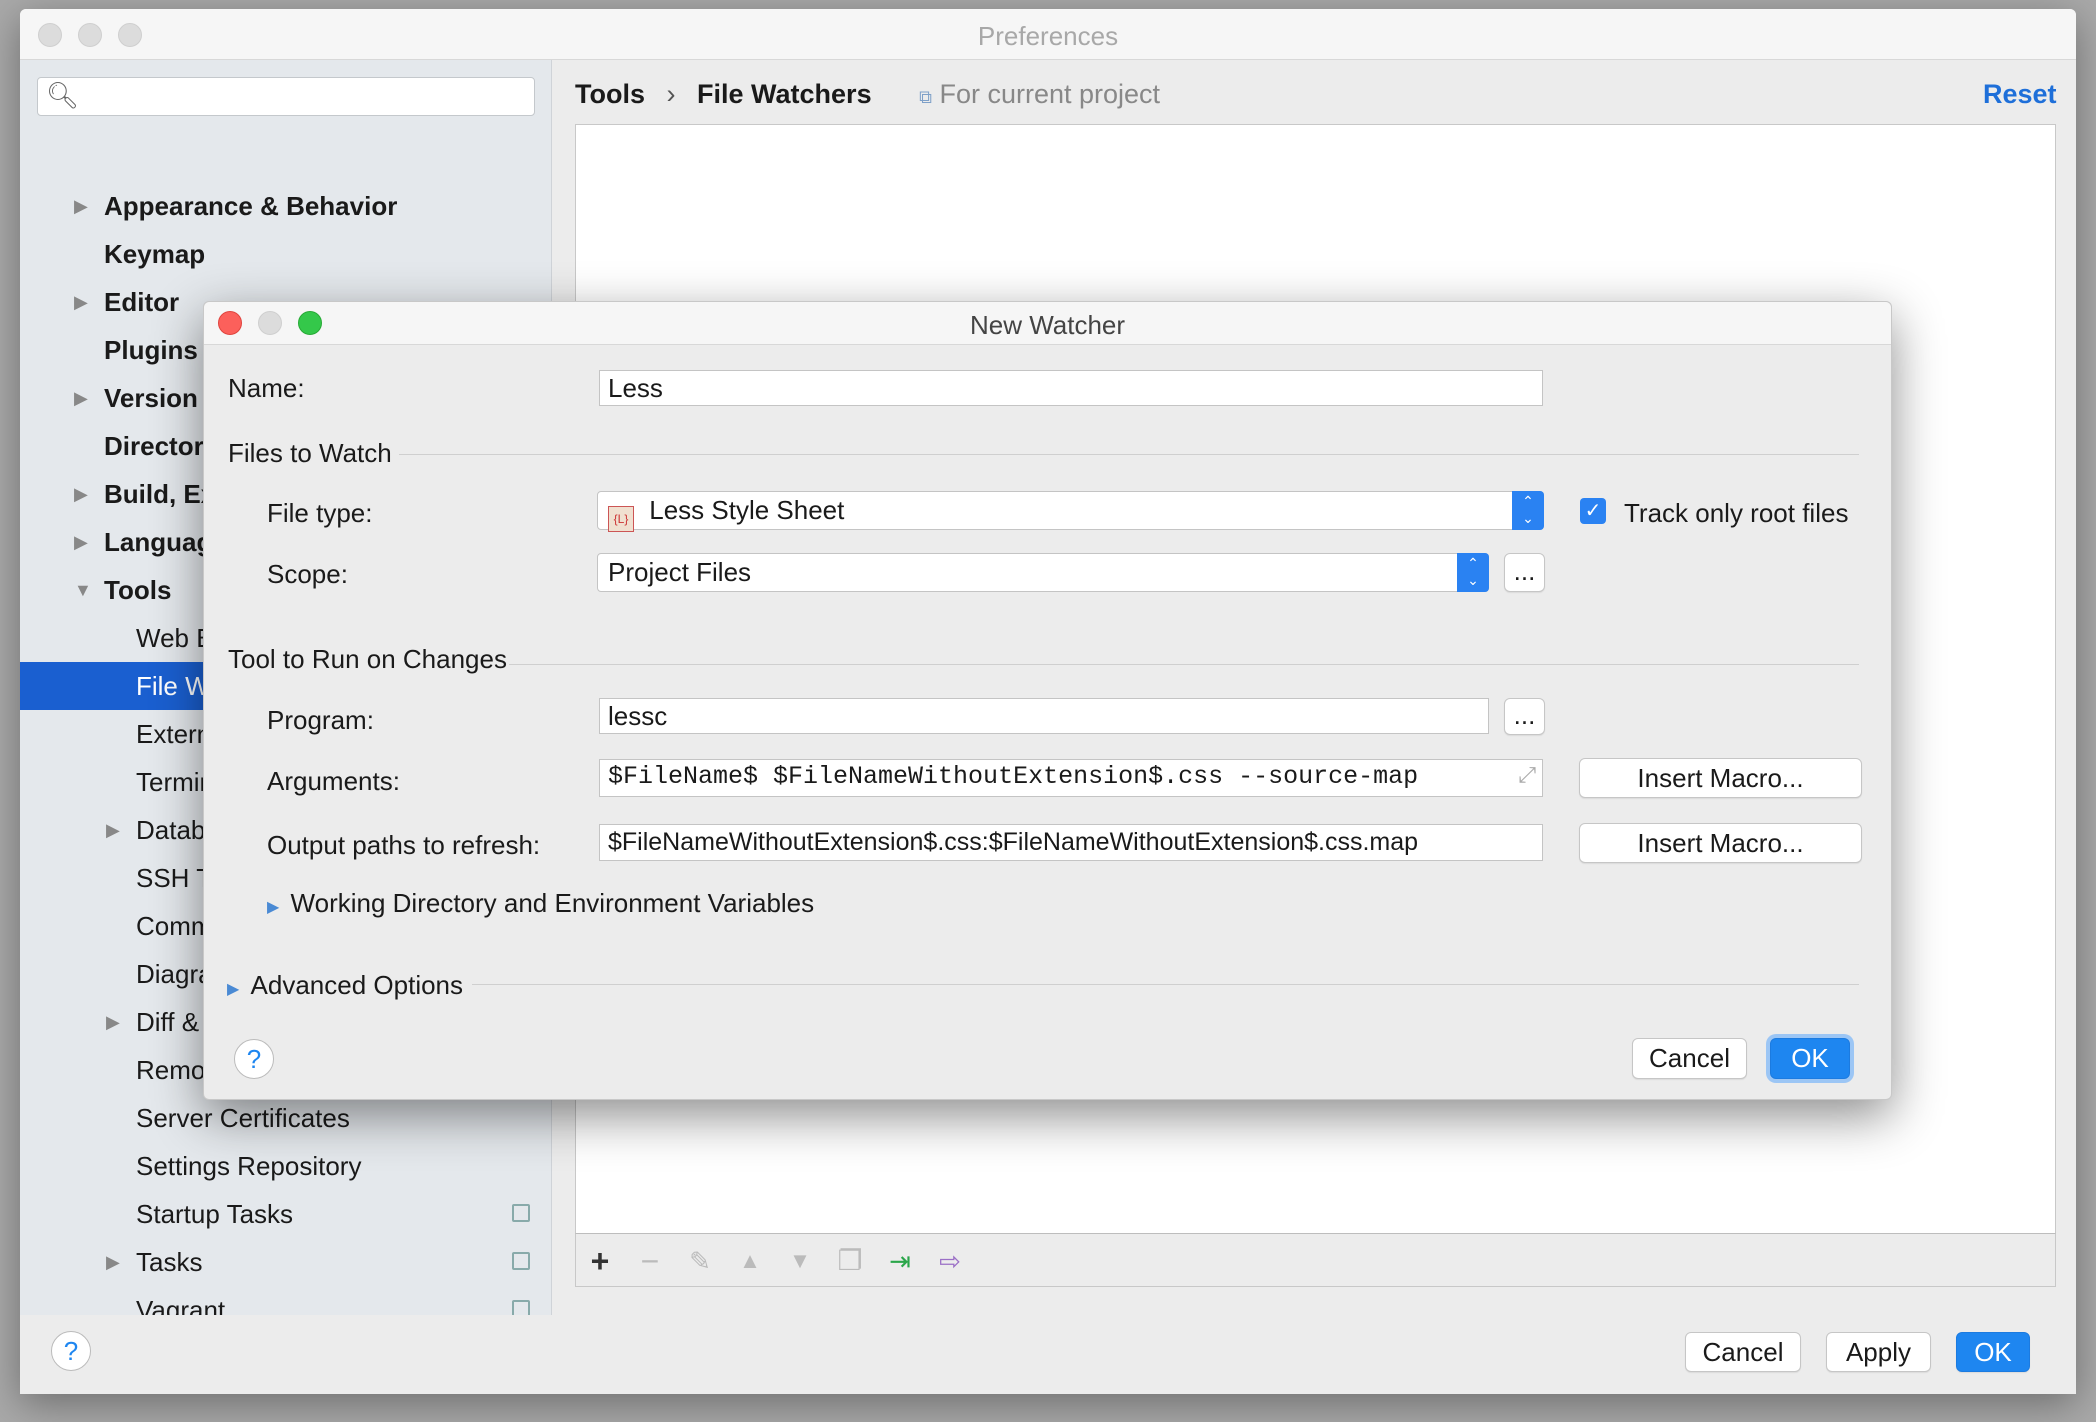 This screenshot has width=2096, height=1422. What do you see at coordinates (900, 1261) in the screenshot?
I see `import-icon: ⇥` at bounding box center [900, 1261].